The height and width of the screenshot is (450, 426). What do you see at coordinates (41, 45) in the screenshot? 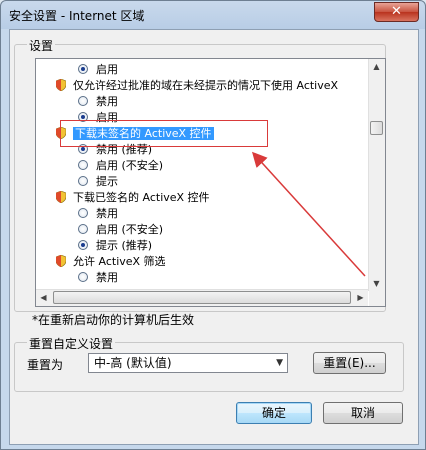
I see `settings-group-label: 设置` at bounding box center [41, 45].